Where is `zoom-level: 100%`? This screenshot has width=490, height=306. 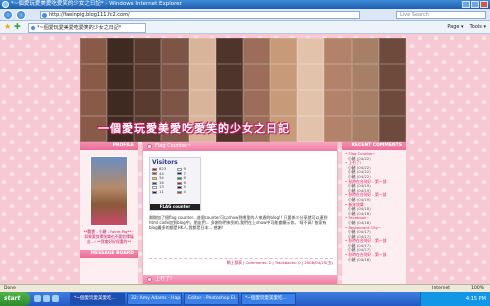 zoom-level: 100% is located at coordinates (477, 288).